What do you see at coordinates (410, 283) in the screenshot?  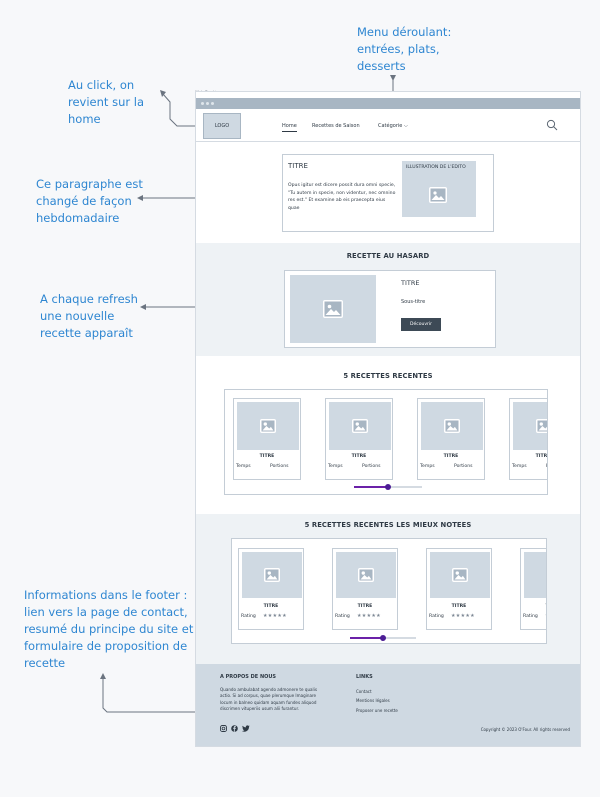 I see `hasard-title: TITRE` at bounding box center [410, 283].